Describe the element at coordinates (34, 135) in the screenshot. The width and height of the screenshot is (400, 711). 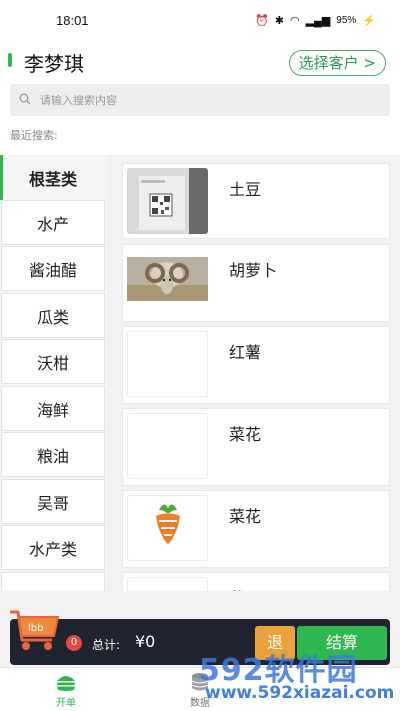
I see `recent-search-label: 最近搜索:` at that location.